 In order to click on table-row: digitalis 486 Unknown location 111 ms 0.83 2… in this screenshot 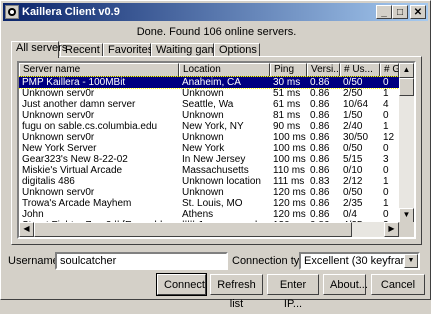, I will do `click(209, 181)`.